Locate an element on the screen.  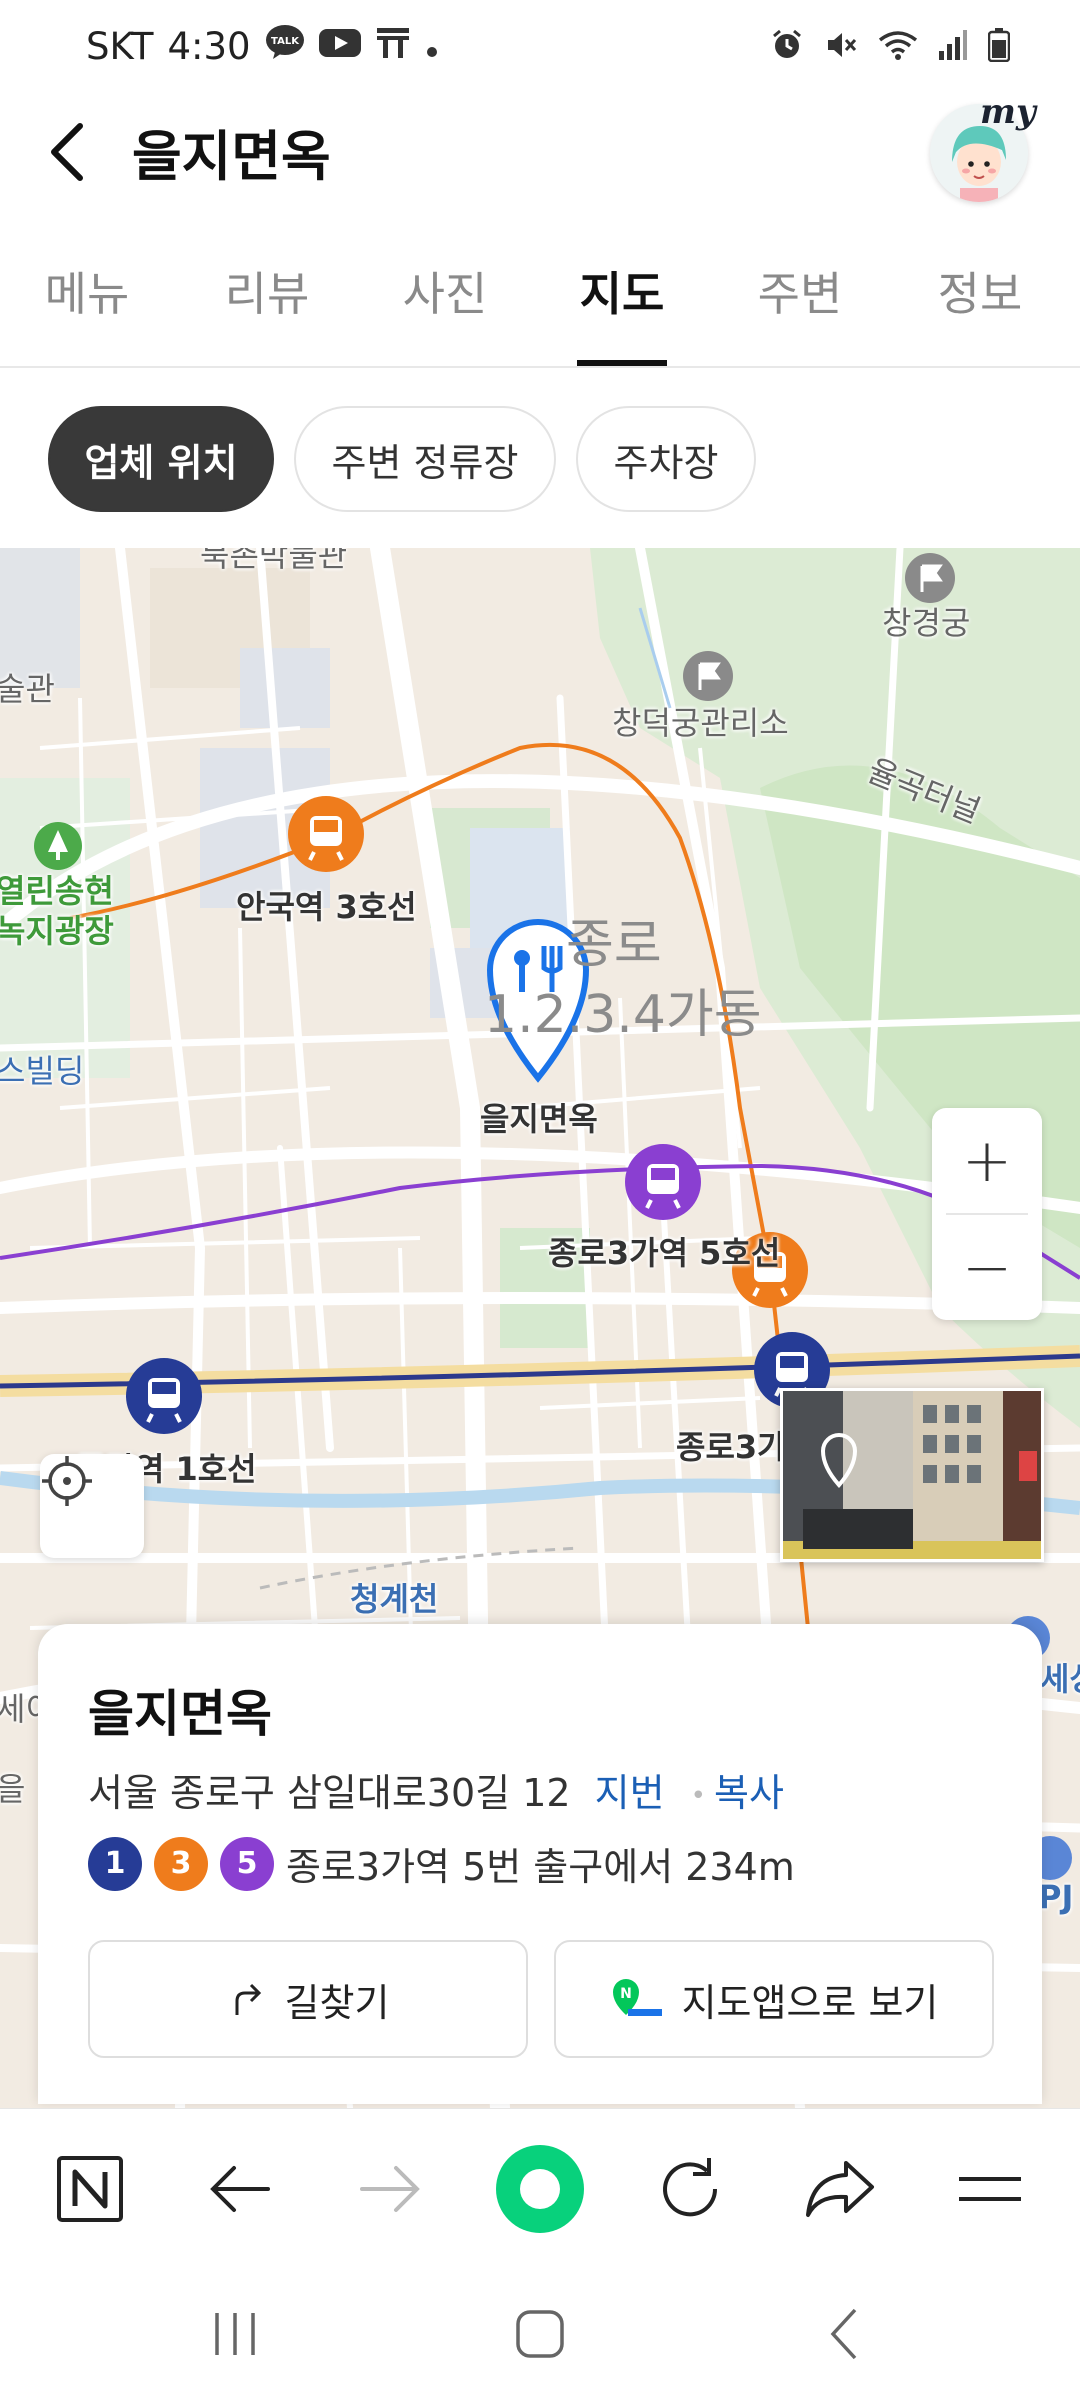
status-time: 4:30 is located at coordinates (209, 46).